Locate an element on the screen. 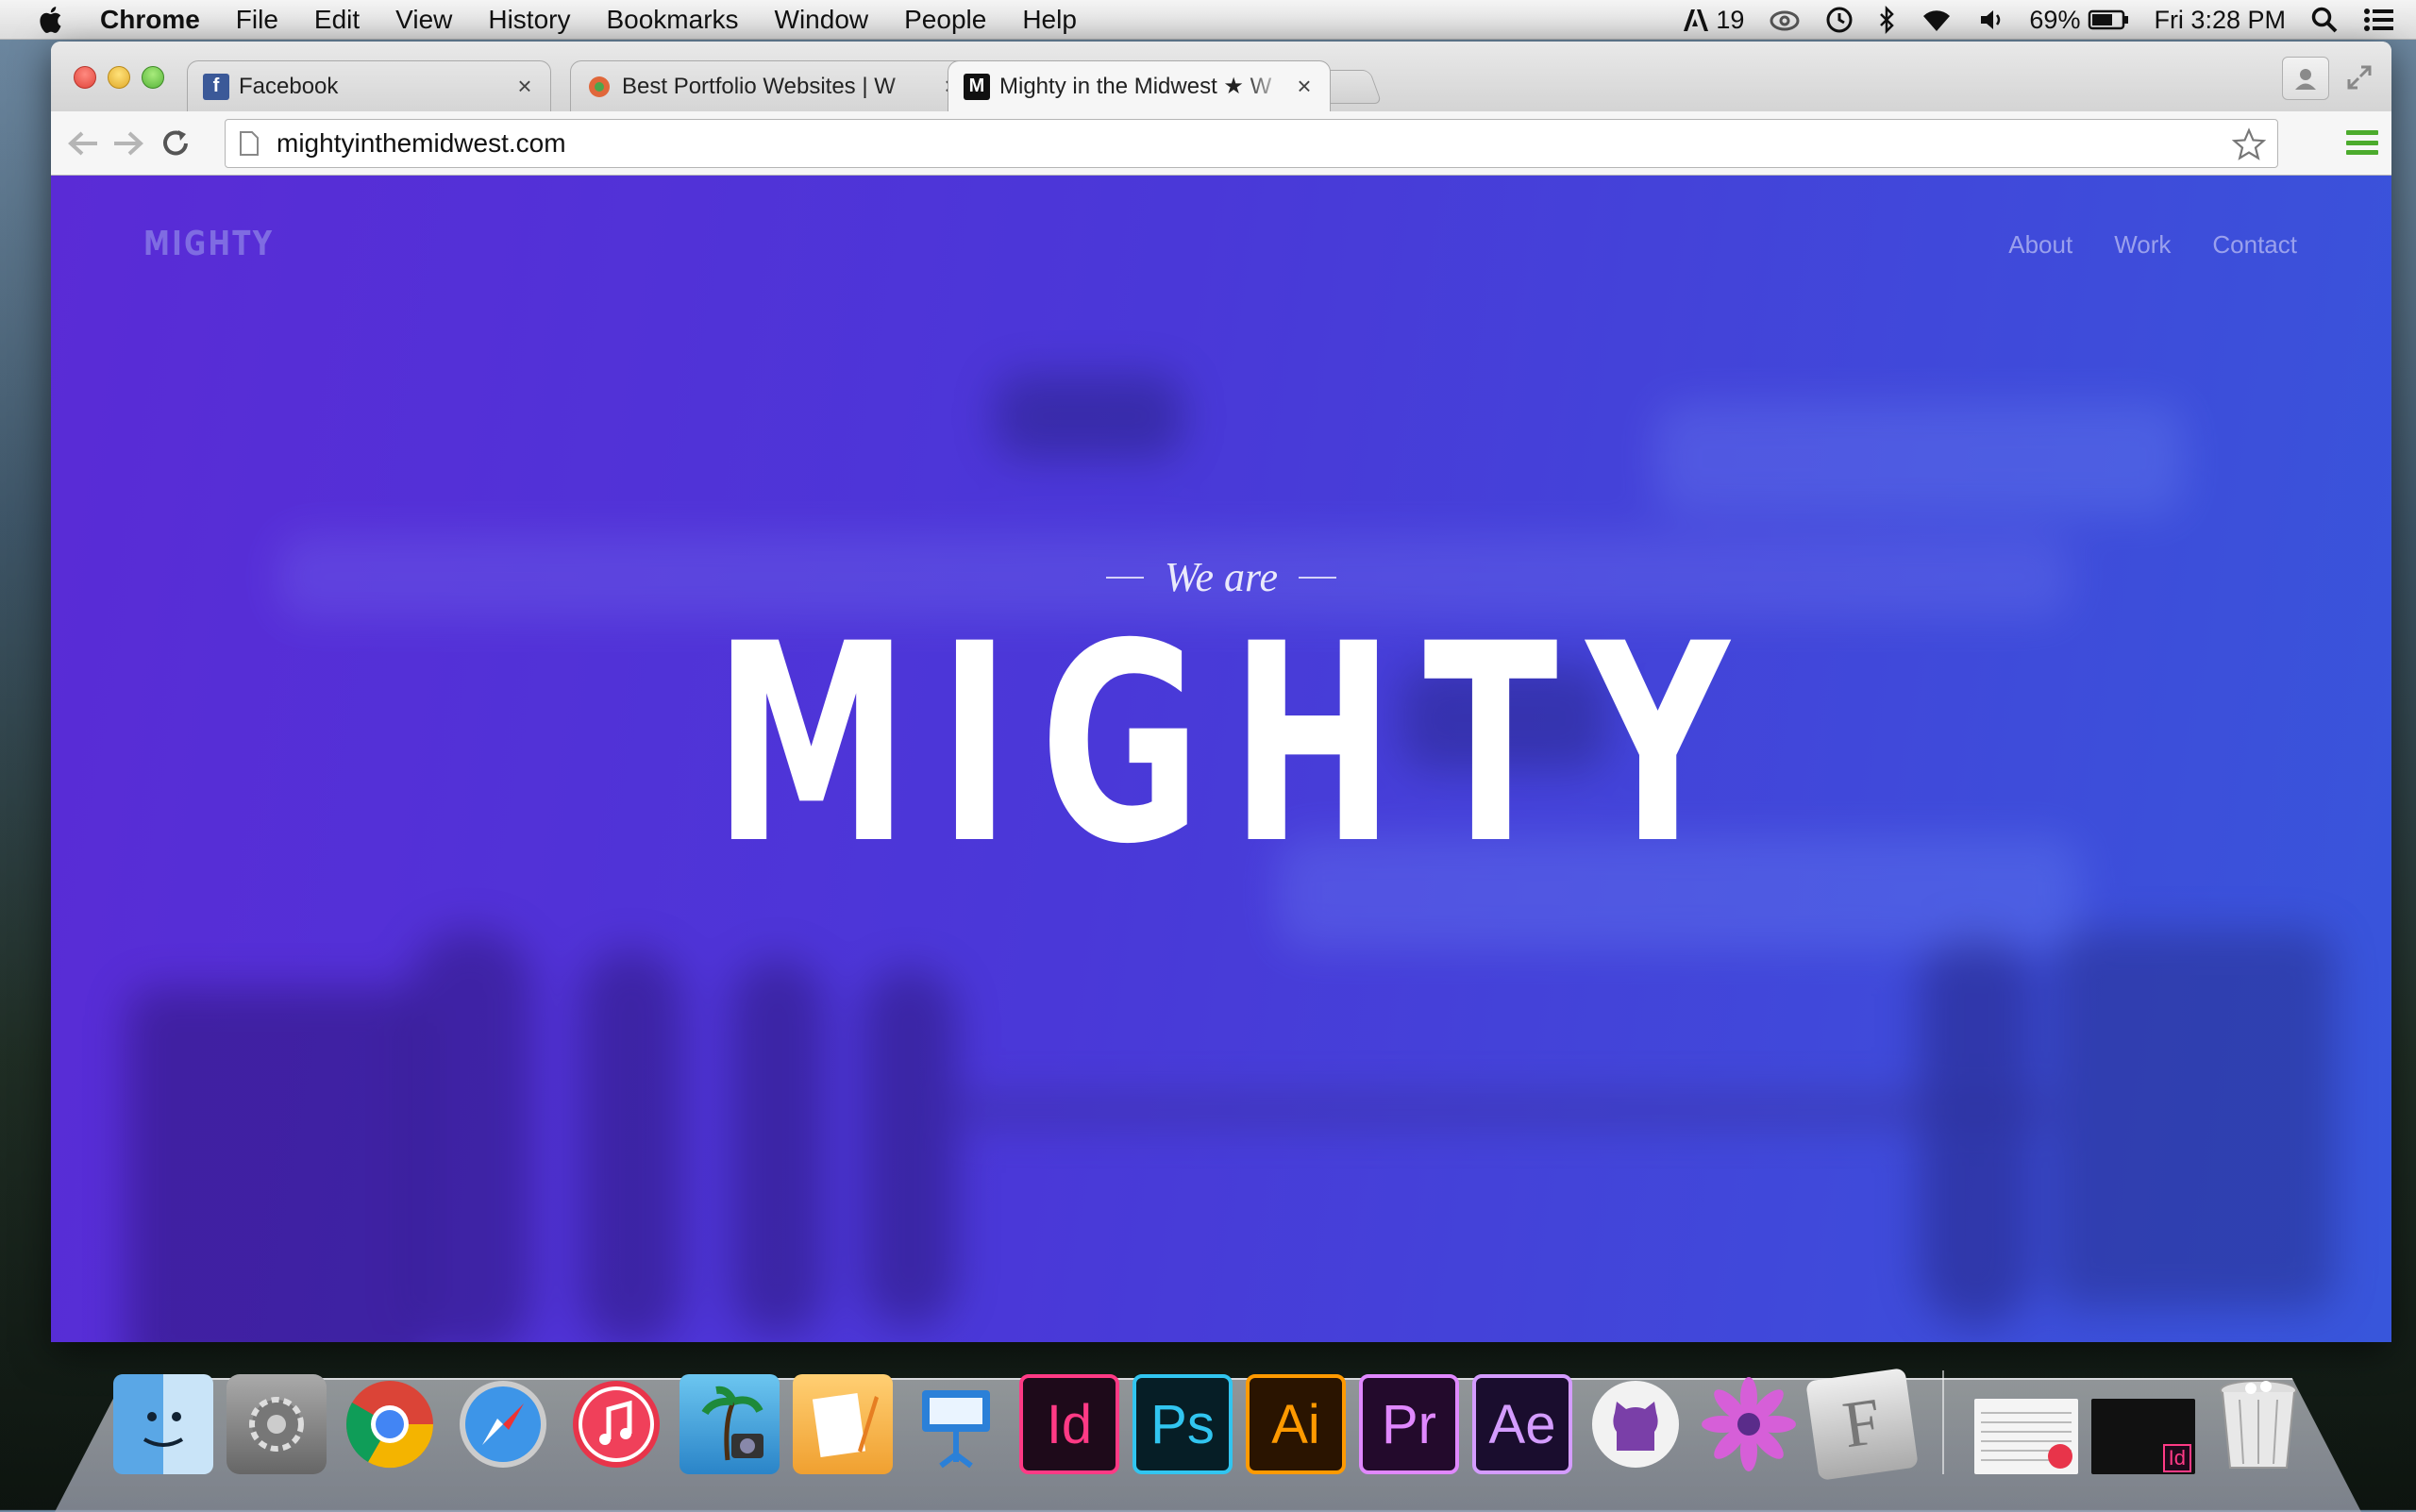  reload-icon is located at coordinates (175, 143).